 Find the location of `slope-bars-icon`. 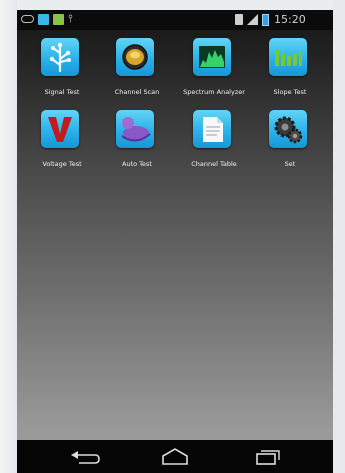

slope-bars-icon is located at coordinates (288, 57).